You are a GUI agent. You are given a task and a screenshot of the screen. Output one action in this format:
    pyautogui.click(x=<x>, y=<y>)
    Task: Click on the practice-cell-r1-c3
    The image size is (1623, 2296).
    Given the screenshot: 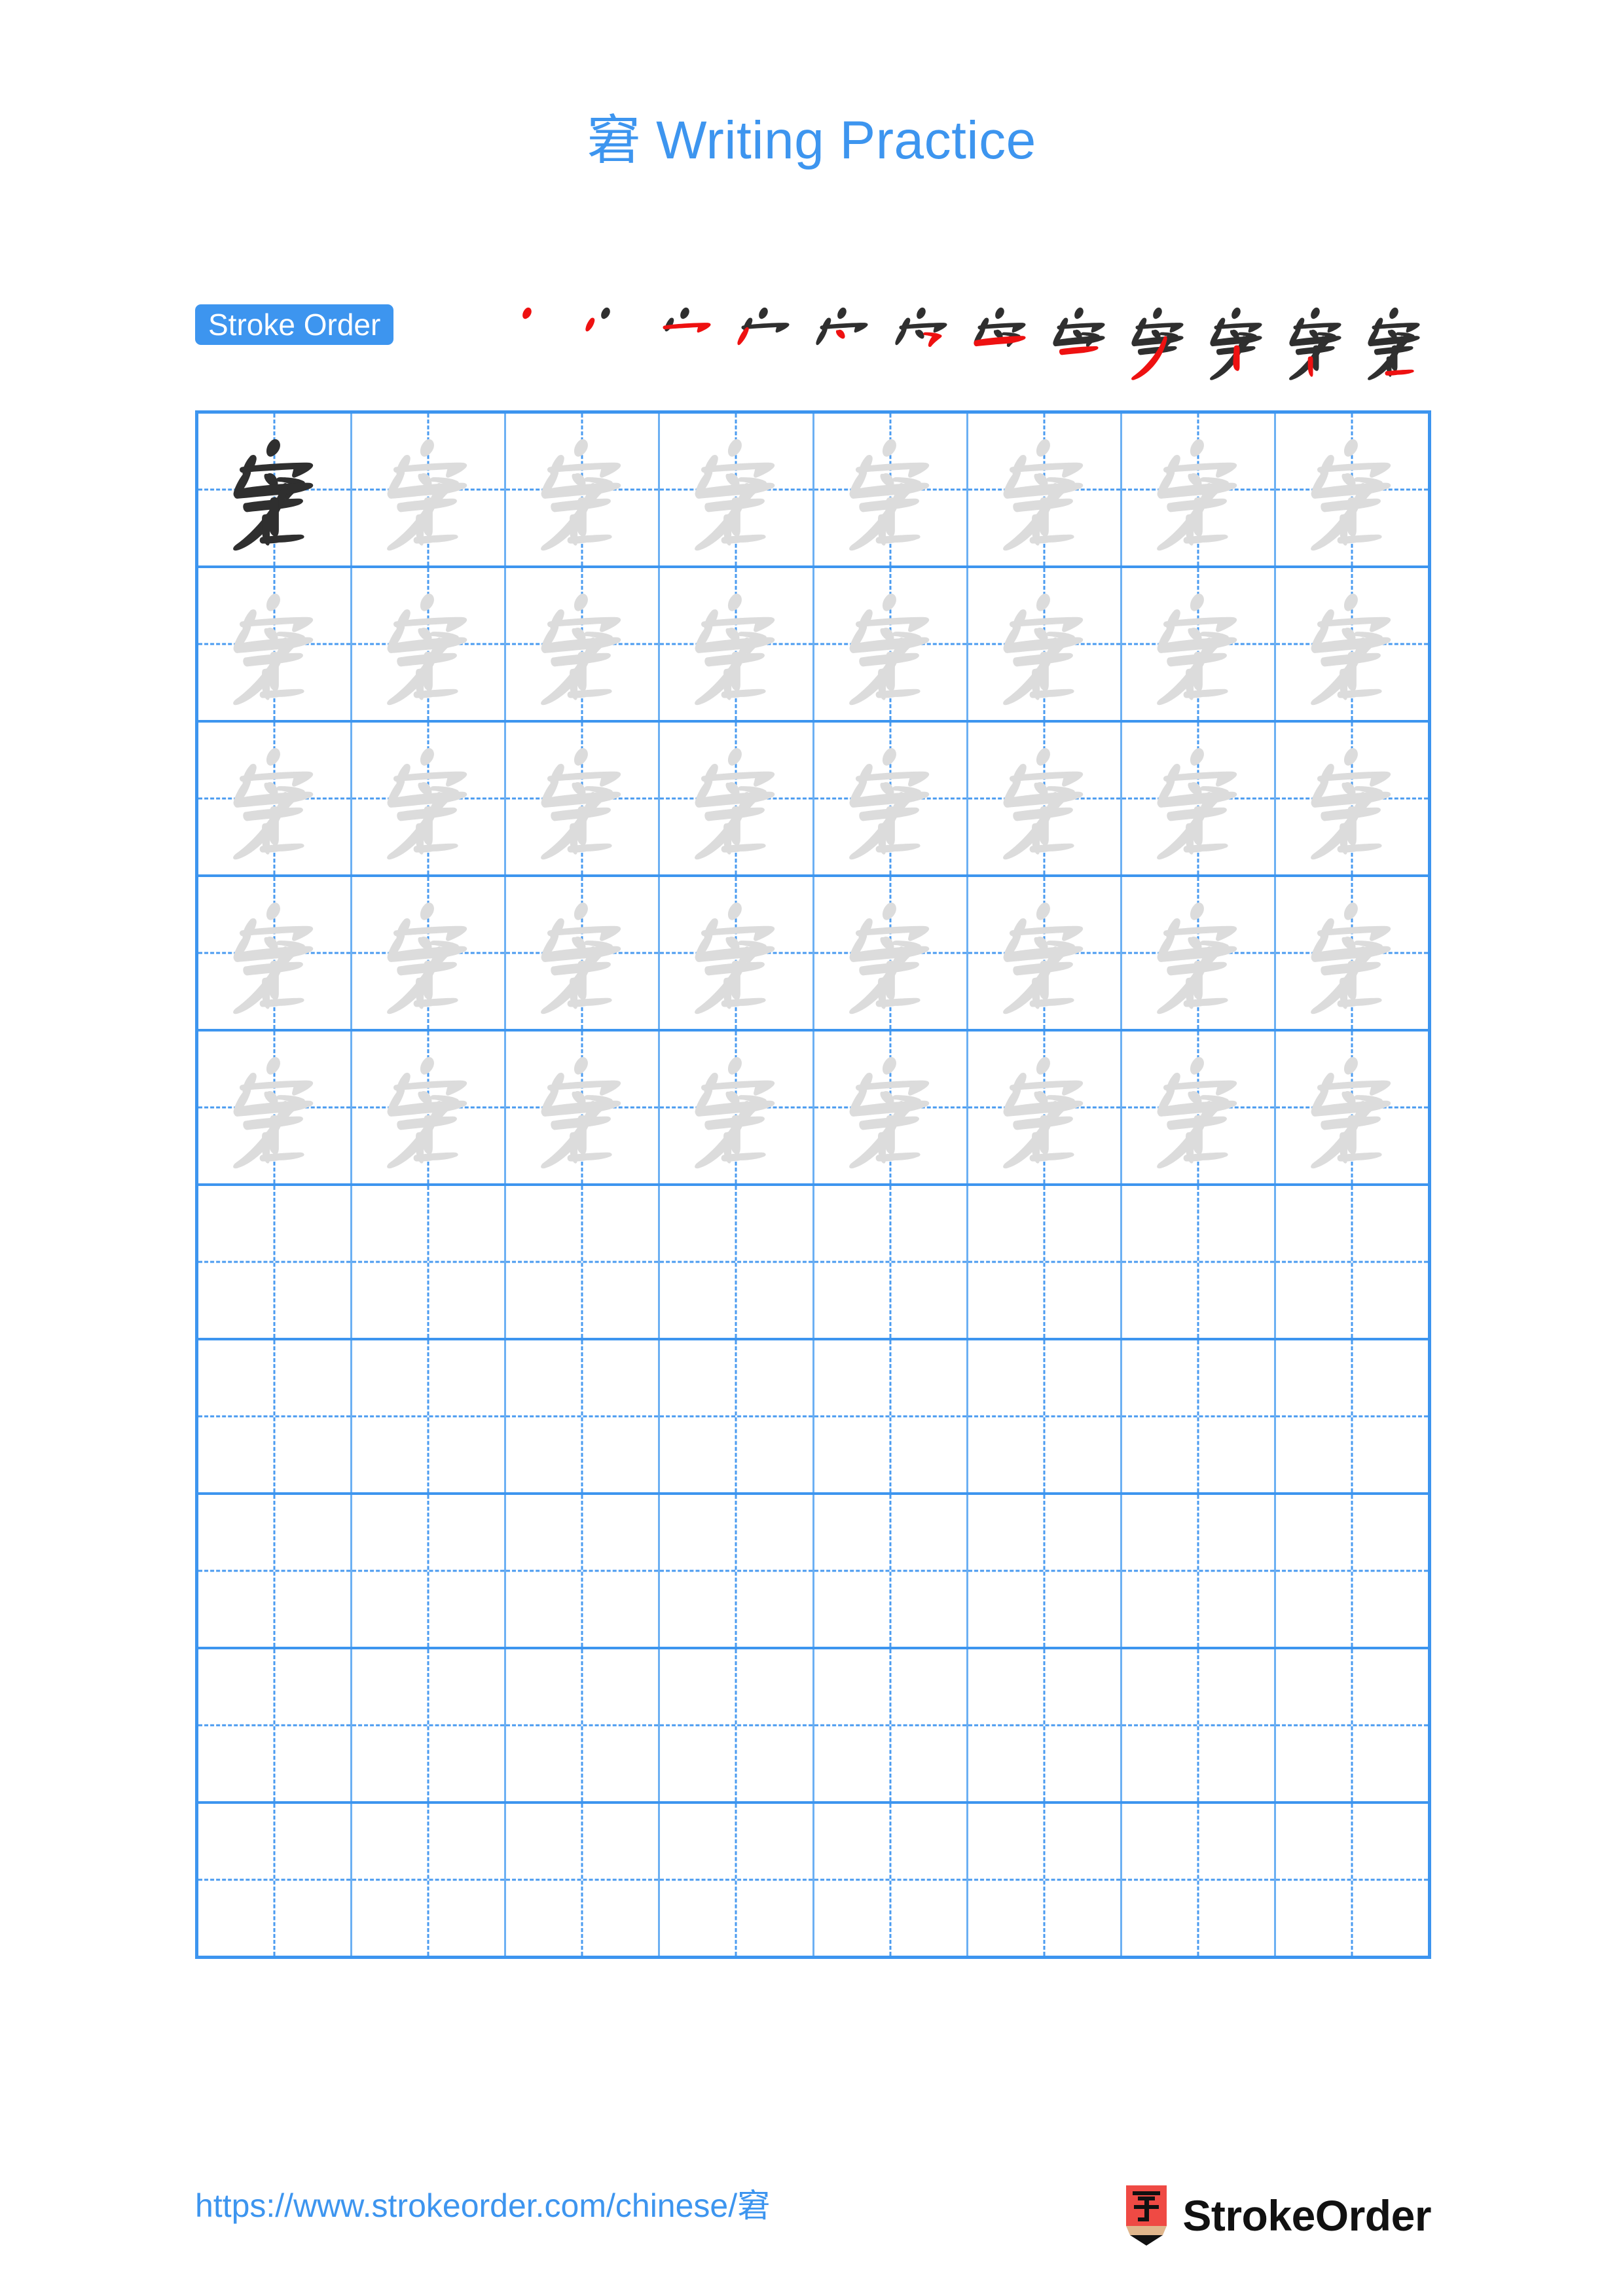 What is the action you would take?
    pyautogui.click(x=583, y=489)
    